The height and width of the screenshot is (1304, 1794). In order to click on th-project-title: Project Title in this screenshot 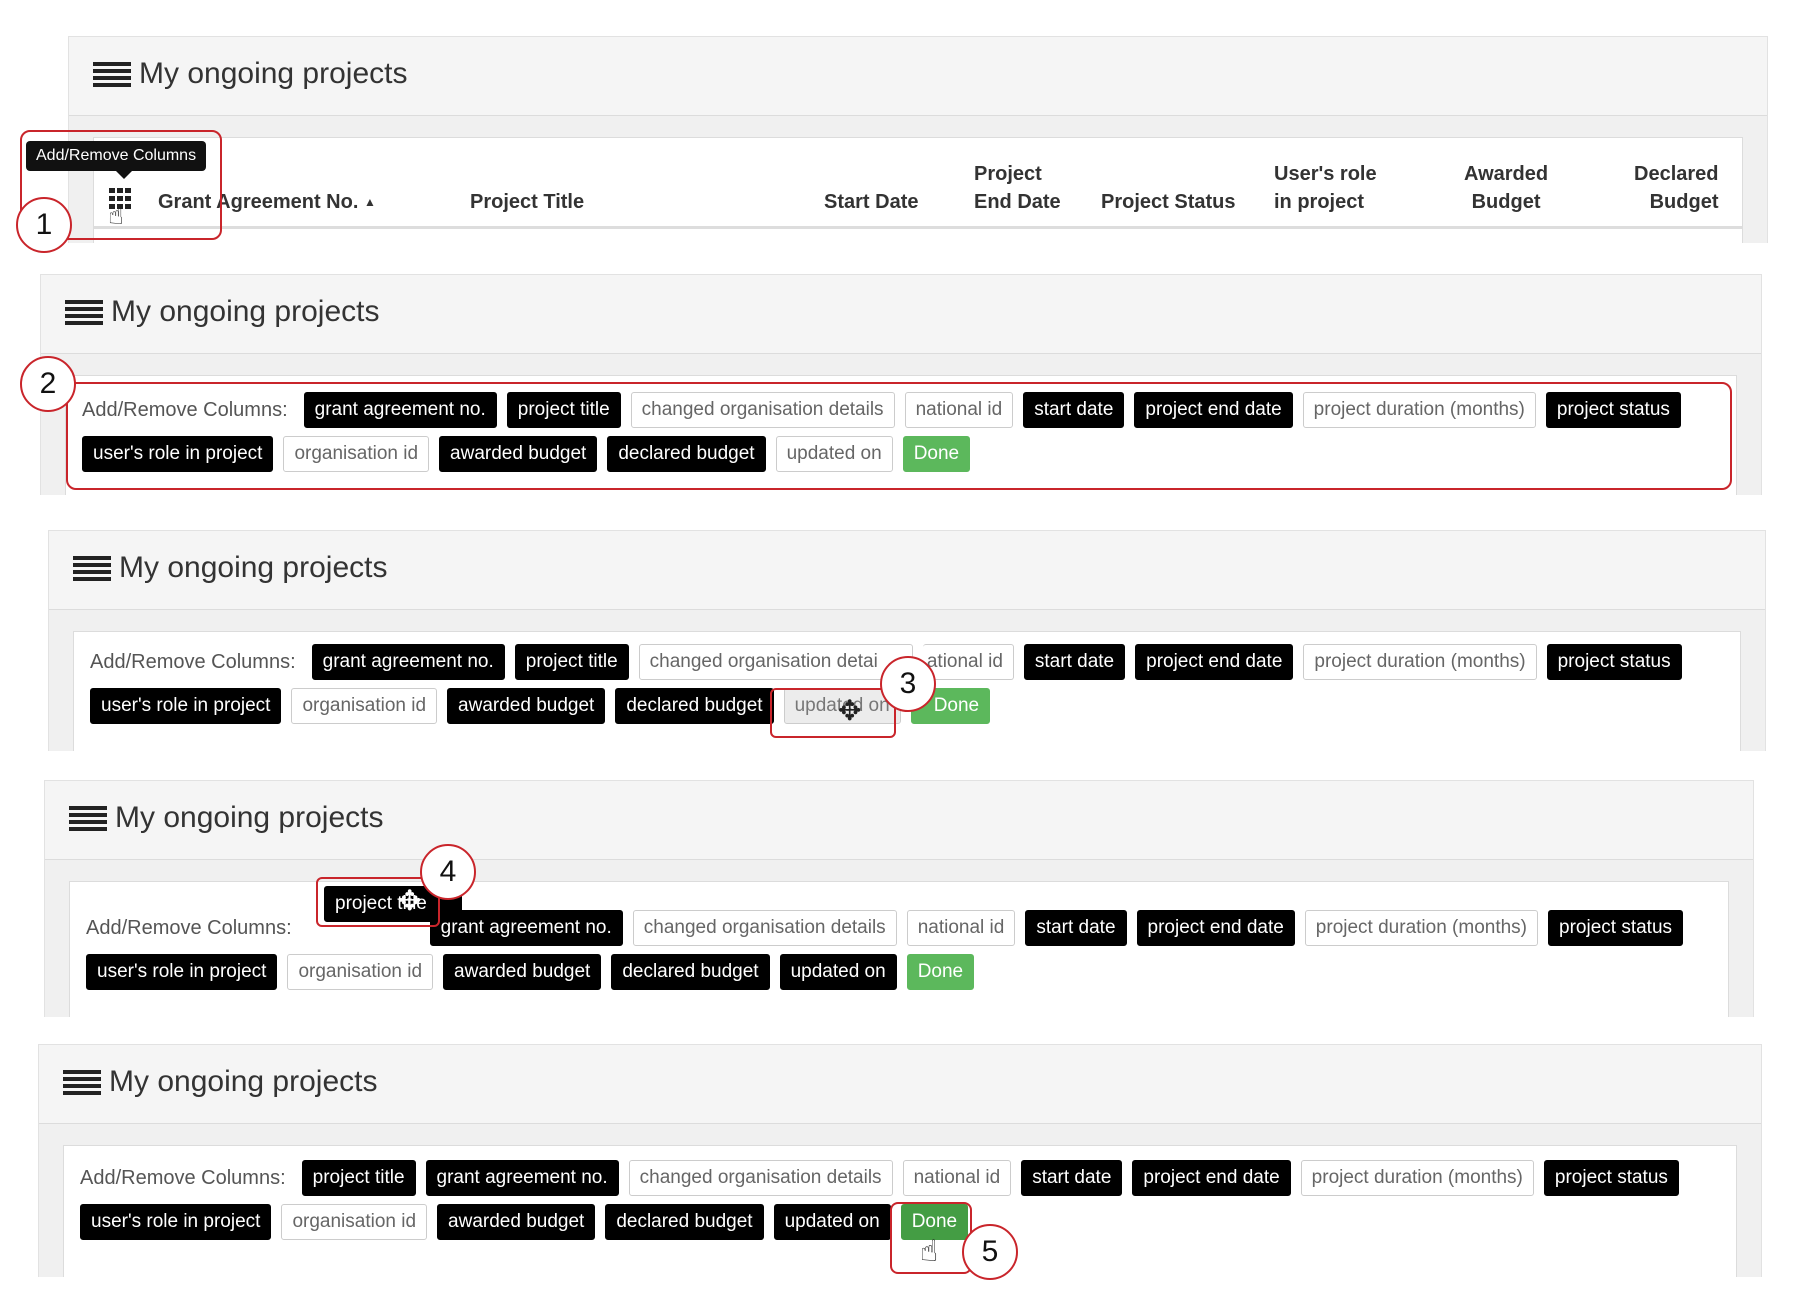, I will do `click(527, 202)`.